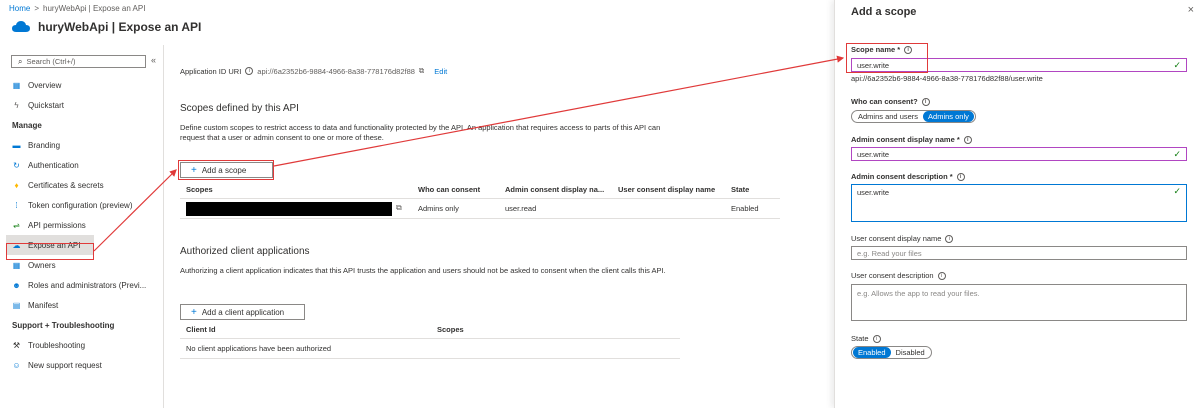  What do you see at coordinates (16, 105) in the screenshot?
I see `quickstart-icon: ϟ` at bounding box center [16, 105].